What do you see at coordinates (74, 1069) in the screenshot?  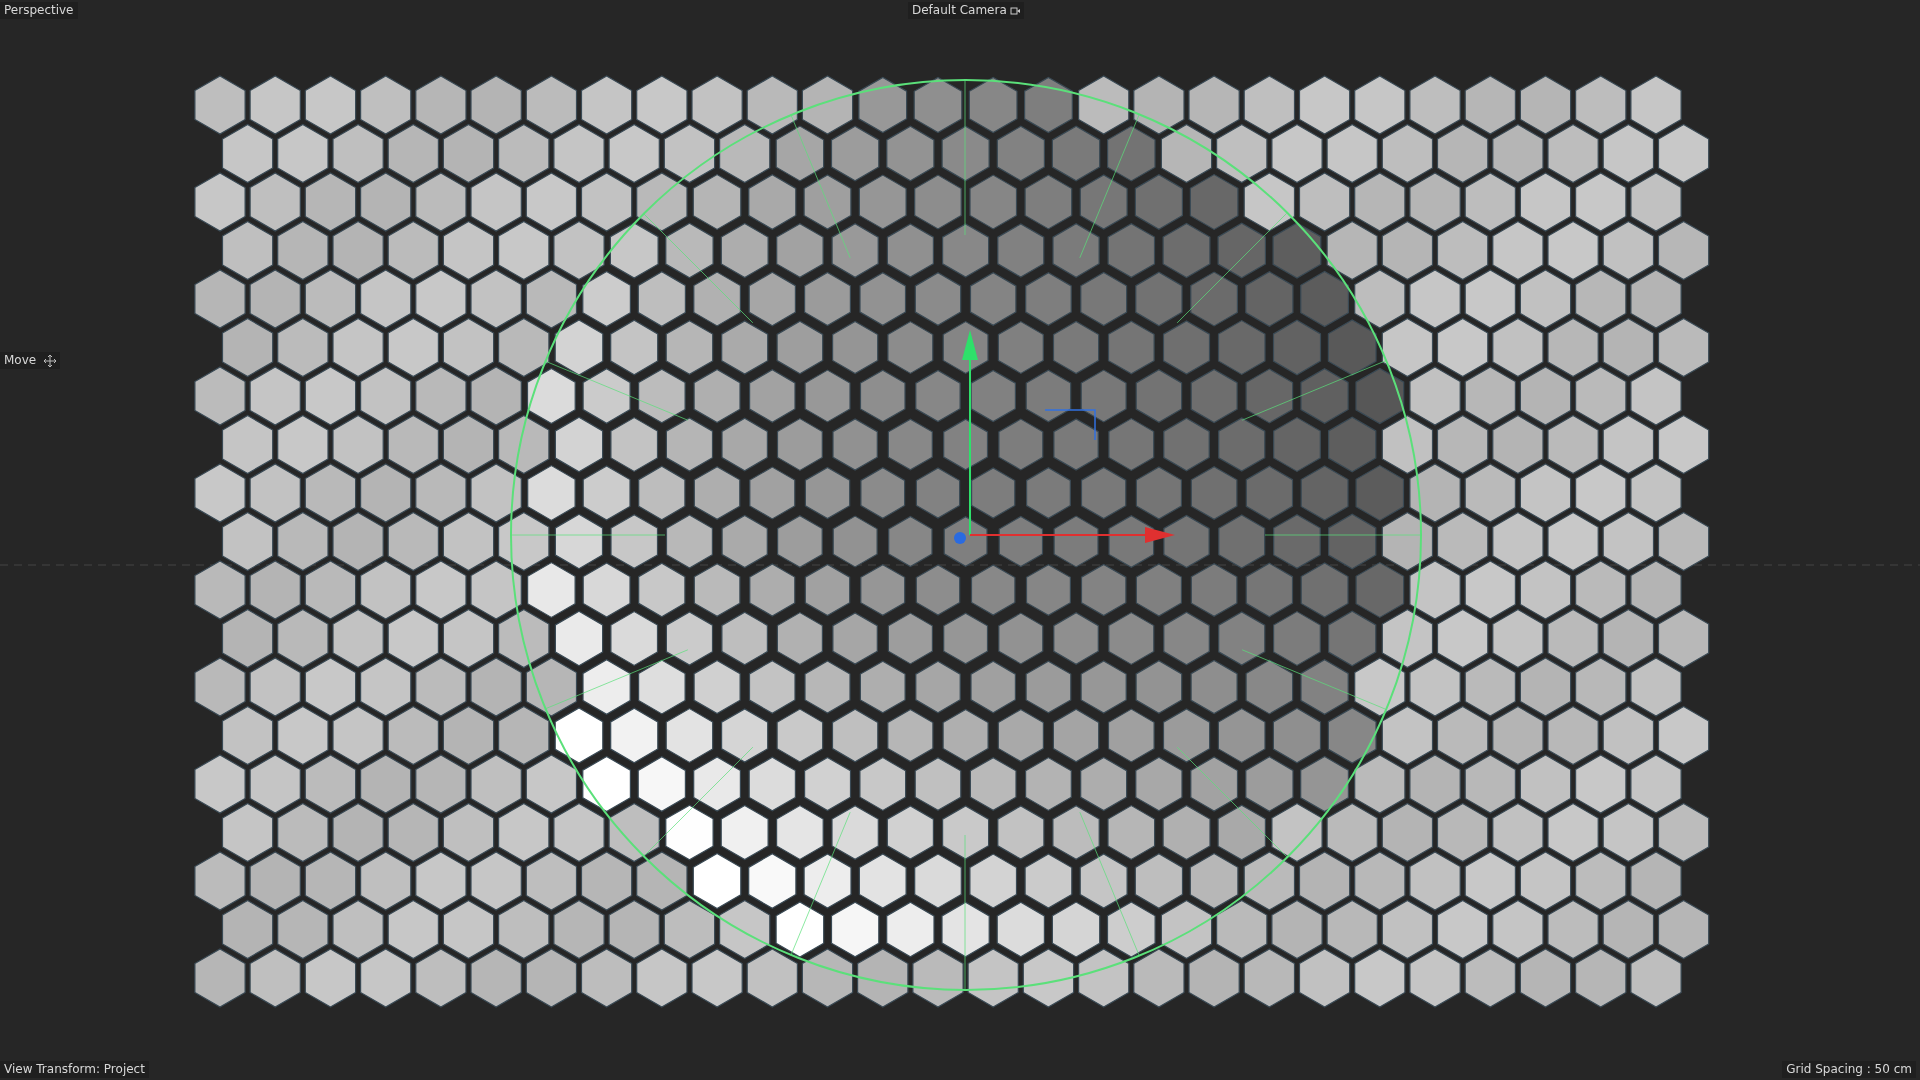 I see `view-transform-label: View Transform: Project` at bounding box center [74, 1069].